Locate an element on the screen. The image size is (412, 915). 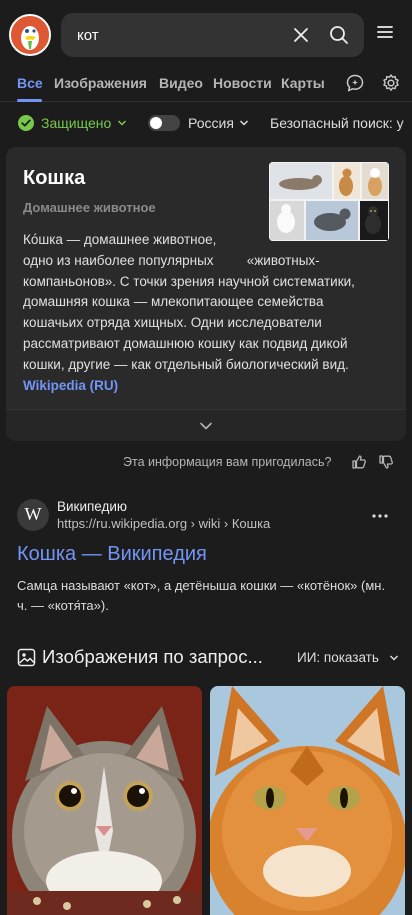
safe-search-filter: Безопасный поиск: у is located at coordinates (337, 123).